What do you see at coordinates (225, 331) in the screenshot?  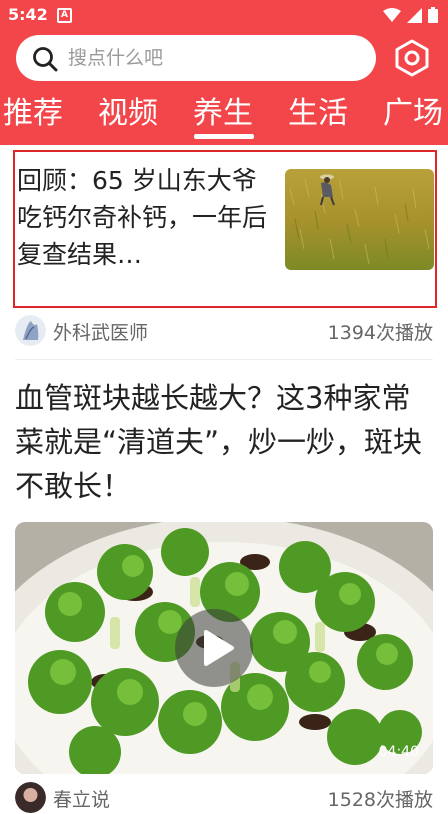 I see `article-meta: 外科武医师 1394次播放` at bounding box center [225, 331].